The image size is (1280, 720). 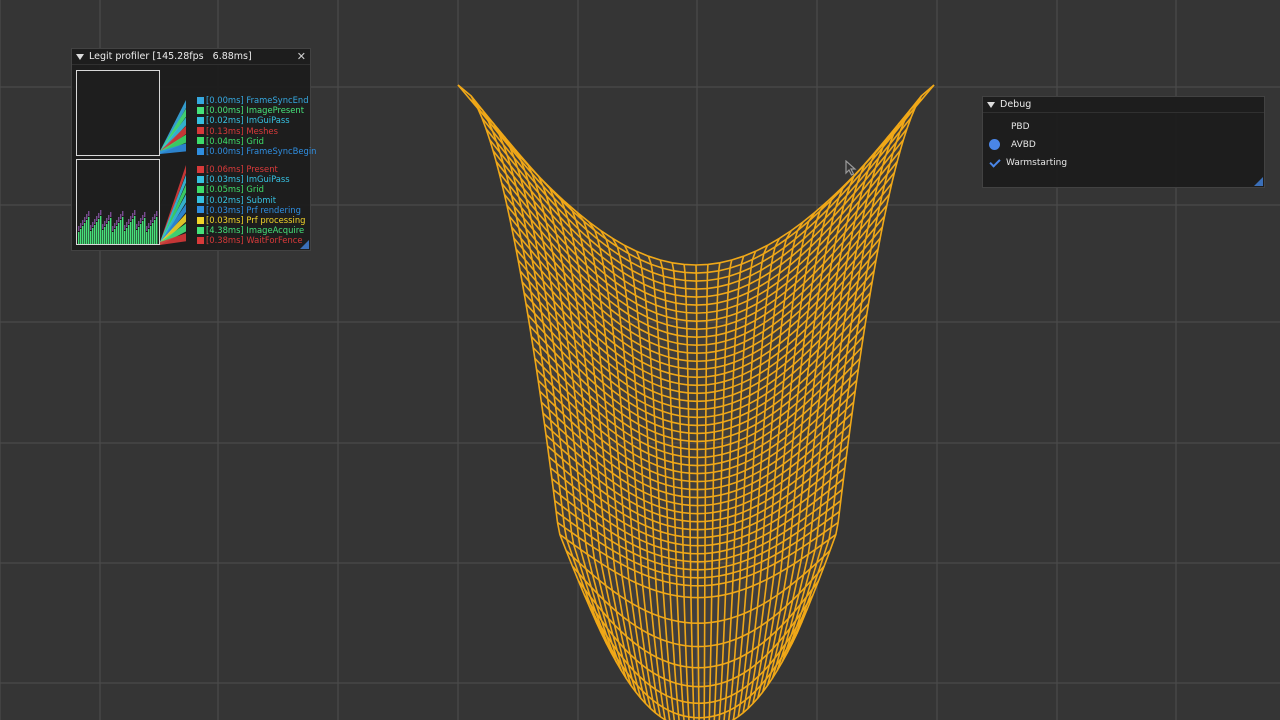 I want to click on entry-label: [0.03ms] Prf processing, so click(x=256, y=220).